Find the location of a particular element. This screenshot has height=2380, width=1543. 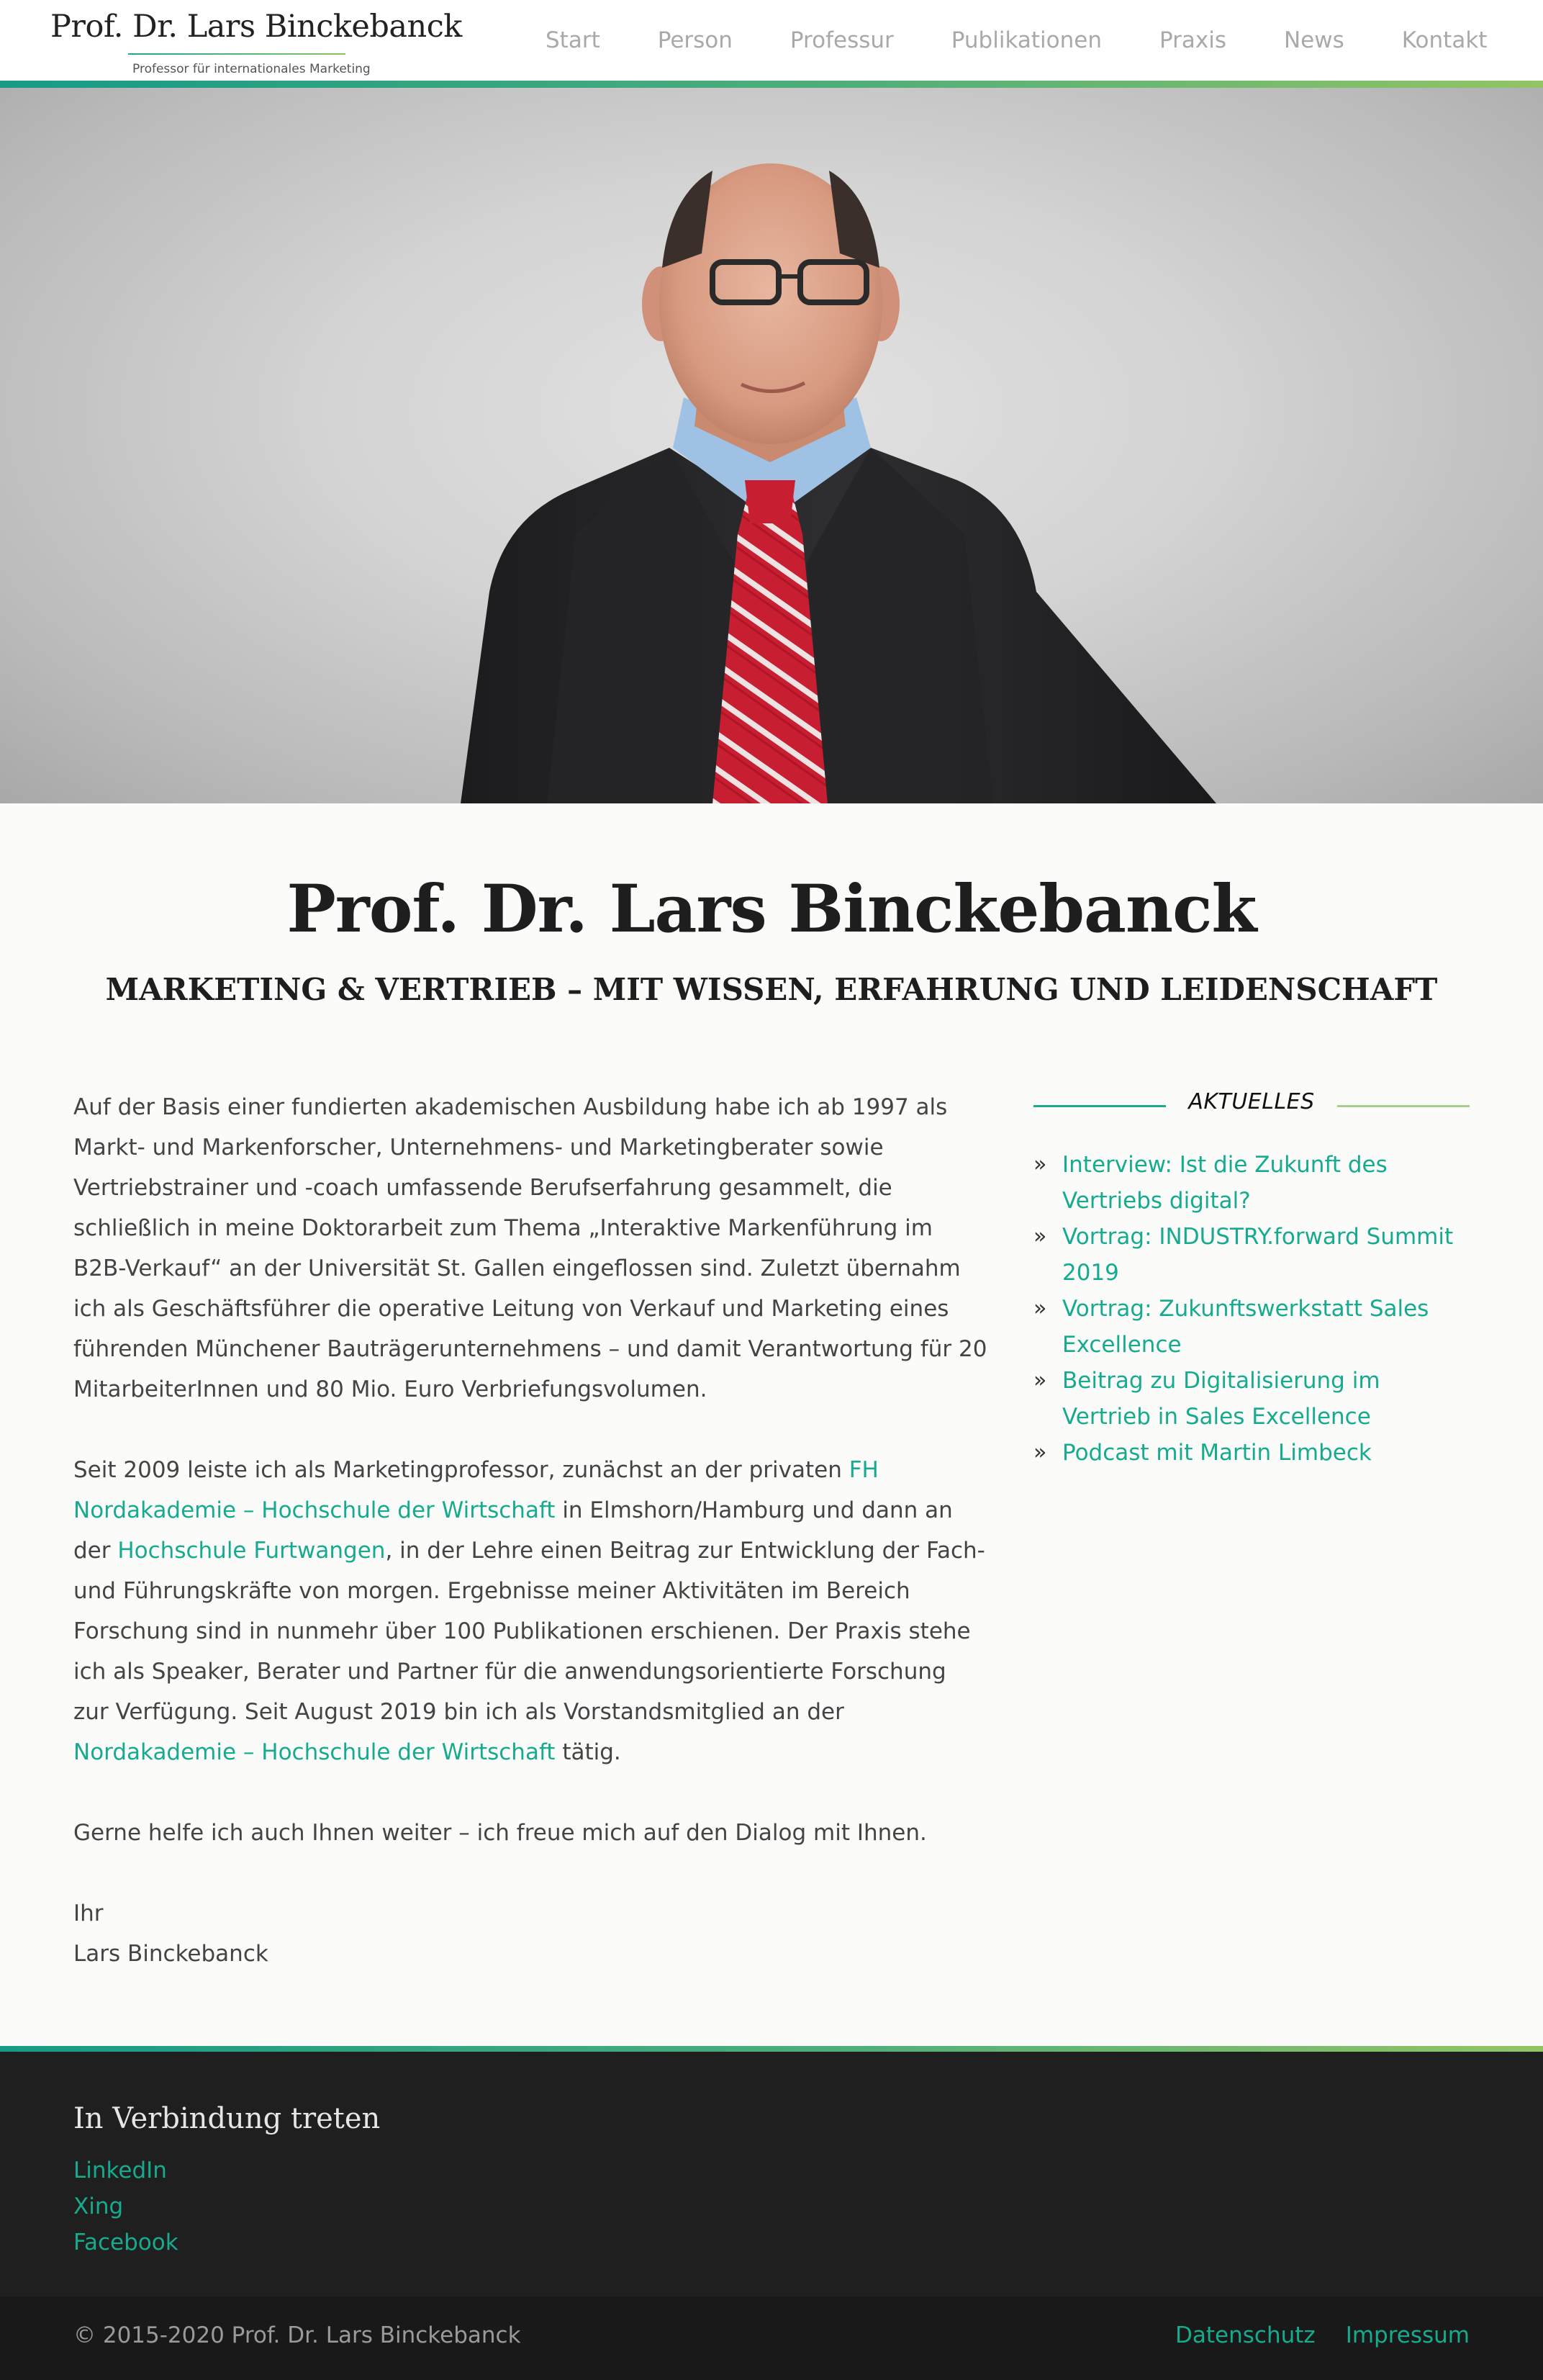

nav-item-person: Person is located at coordinates (695, 40).